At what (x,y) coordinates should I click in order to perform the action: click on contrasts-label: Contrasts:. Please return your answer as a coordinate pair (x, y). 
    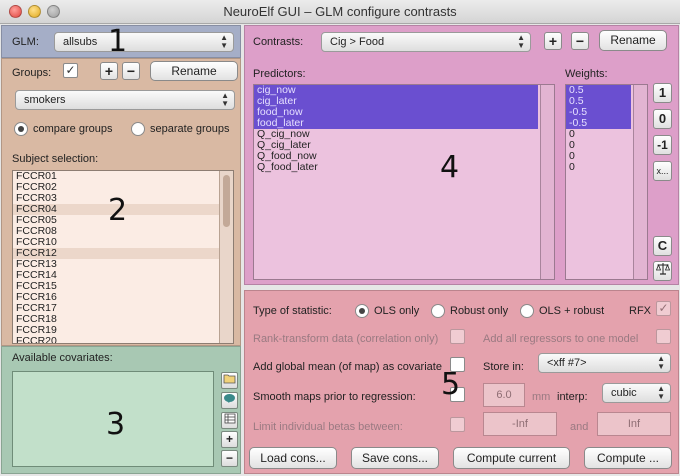
    Looking at the image, I should click on (278, 42).